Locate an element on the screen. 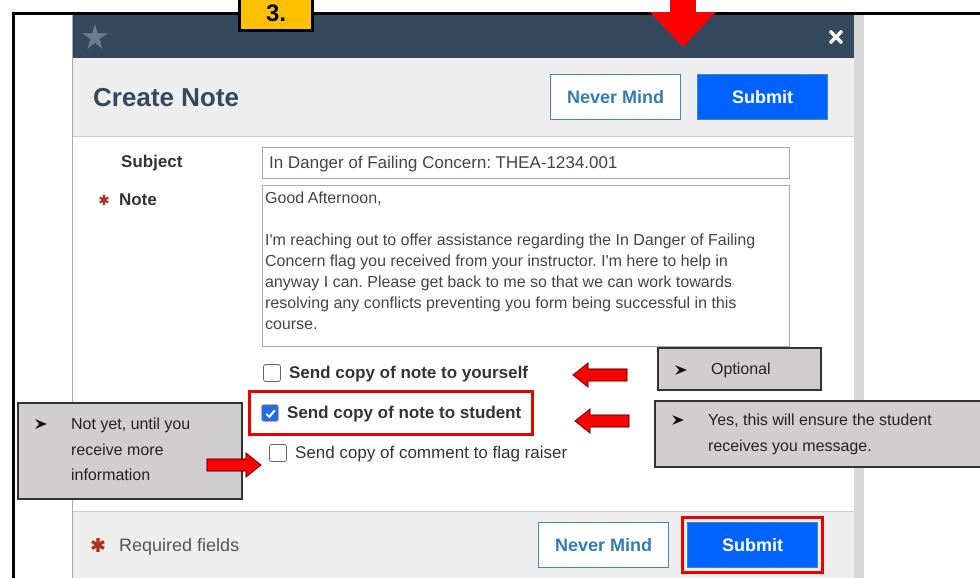 The image size is (980, 578). callout-text: Yes, this will ensure the student receives you message. is located at coordinates (820, 434).